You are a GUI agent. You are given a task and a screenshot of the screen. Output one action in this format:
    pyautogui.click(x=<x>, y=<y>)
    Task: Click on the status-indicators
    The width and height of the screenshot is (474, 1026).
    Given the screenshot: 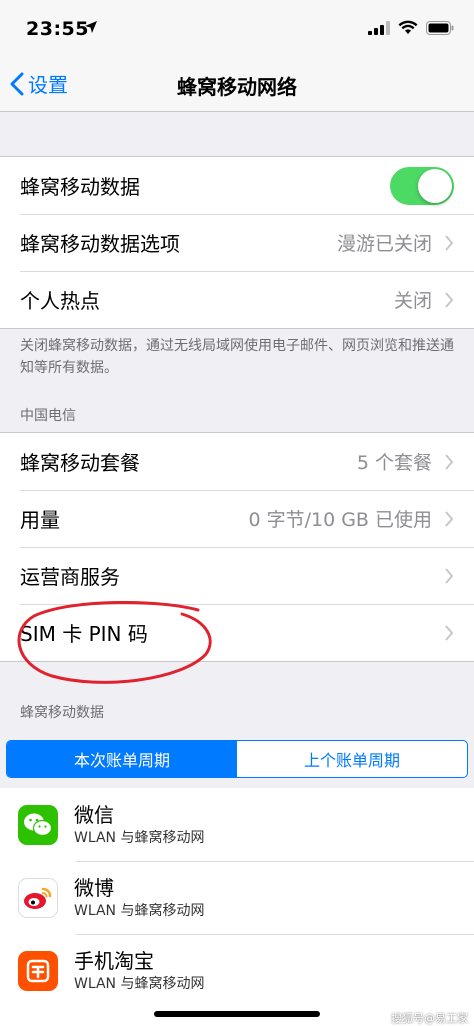 What is the action you would take?
    pyautogui.click(x=411, y=27)
    